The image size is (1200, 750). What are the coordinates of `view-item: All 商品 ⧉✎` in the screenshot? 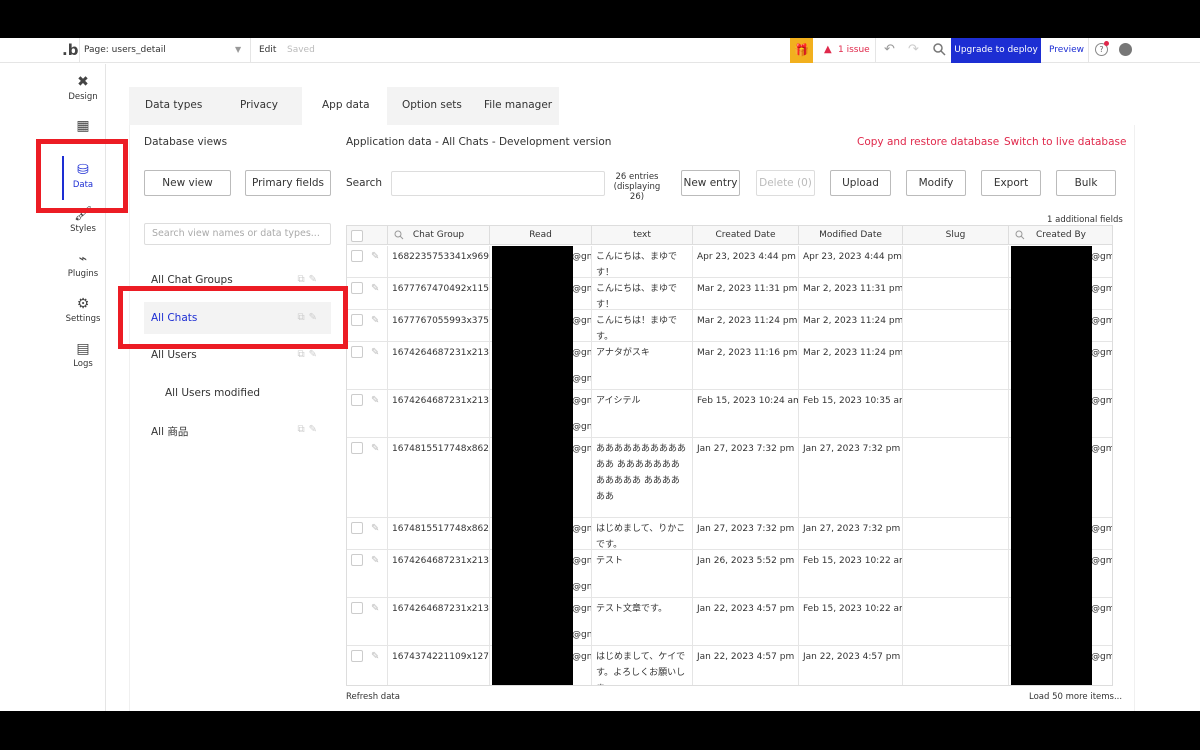 It's located at (237, 430).